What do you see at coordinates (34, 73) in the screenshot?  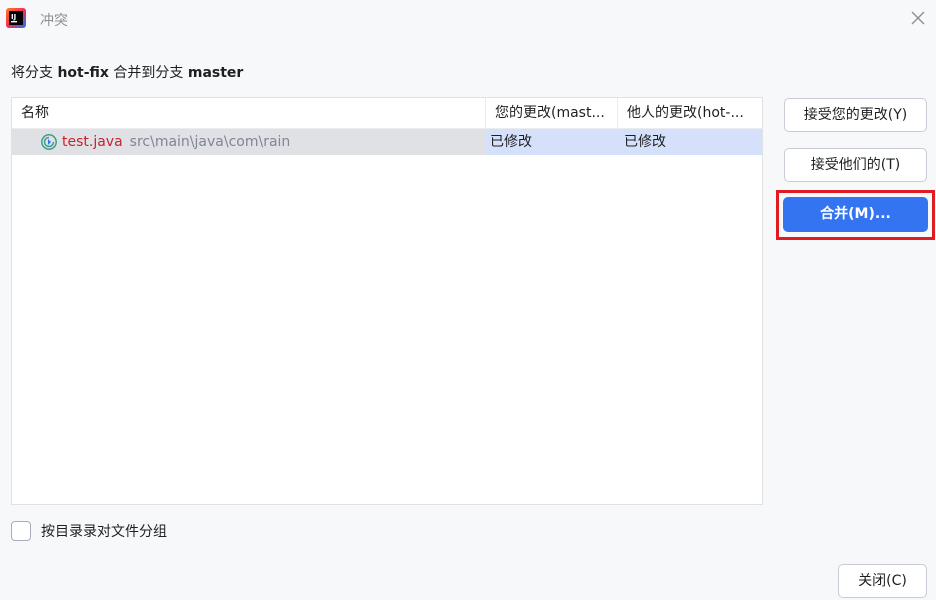 I see `description-prefix: 将分支` at bounding box center [34, 73].